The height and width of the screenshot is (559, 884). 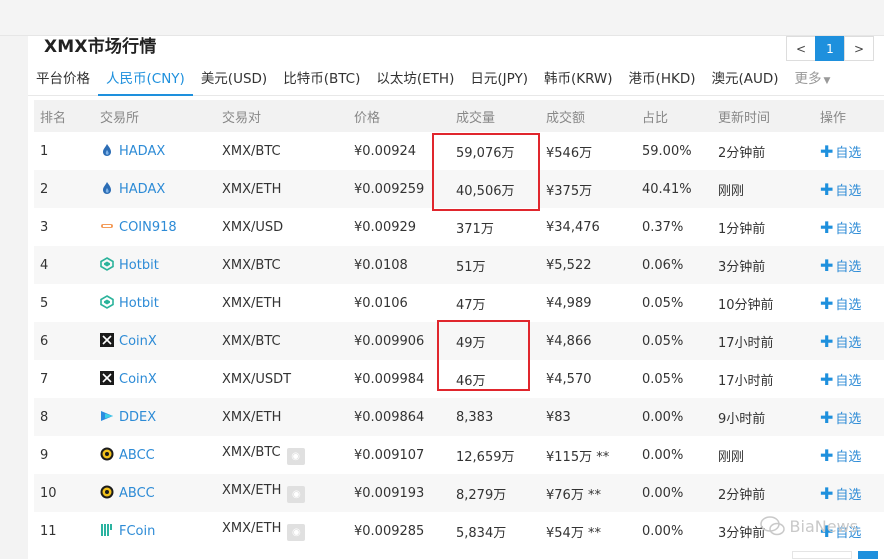 What do you see at coordinates (252, 490) in the screenshot?
I see `pair-text: XMX/ETH` at bounding box center [252, 490].